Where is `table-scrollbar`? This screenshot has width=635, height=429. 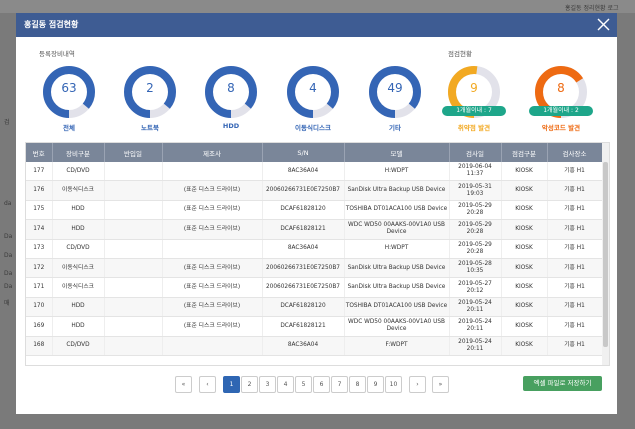 table-scrollbar is located at coordinates (605, 254).